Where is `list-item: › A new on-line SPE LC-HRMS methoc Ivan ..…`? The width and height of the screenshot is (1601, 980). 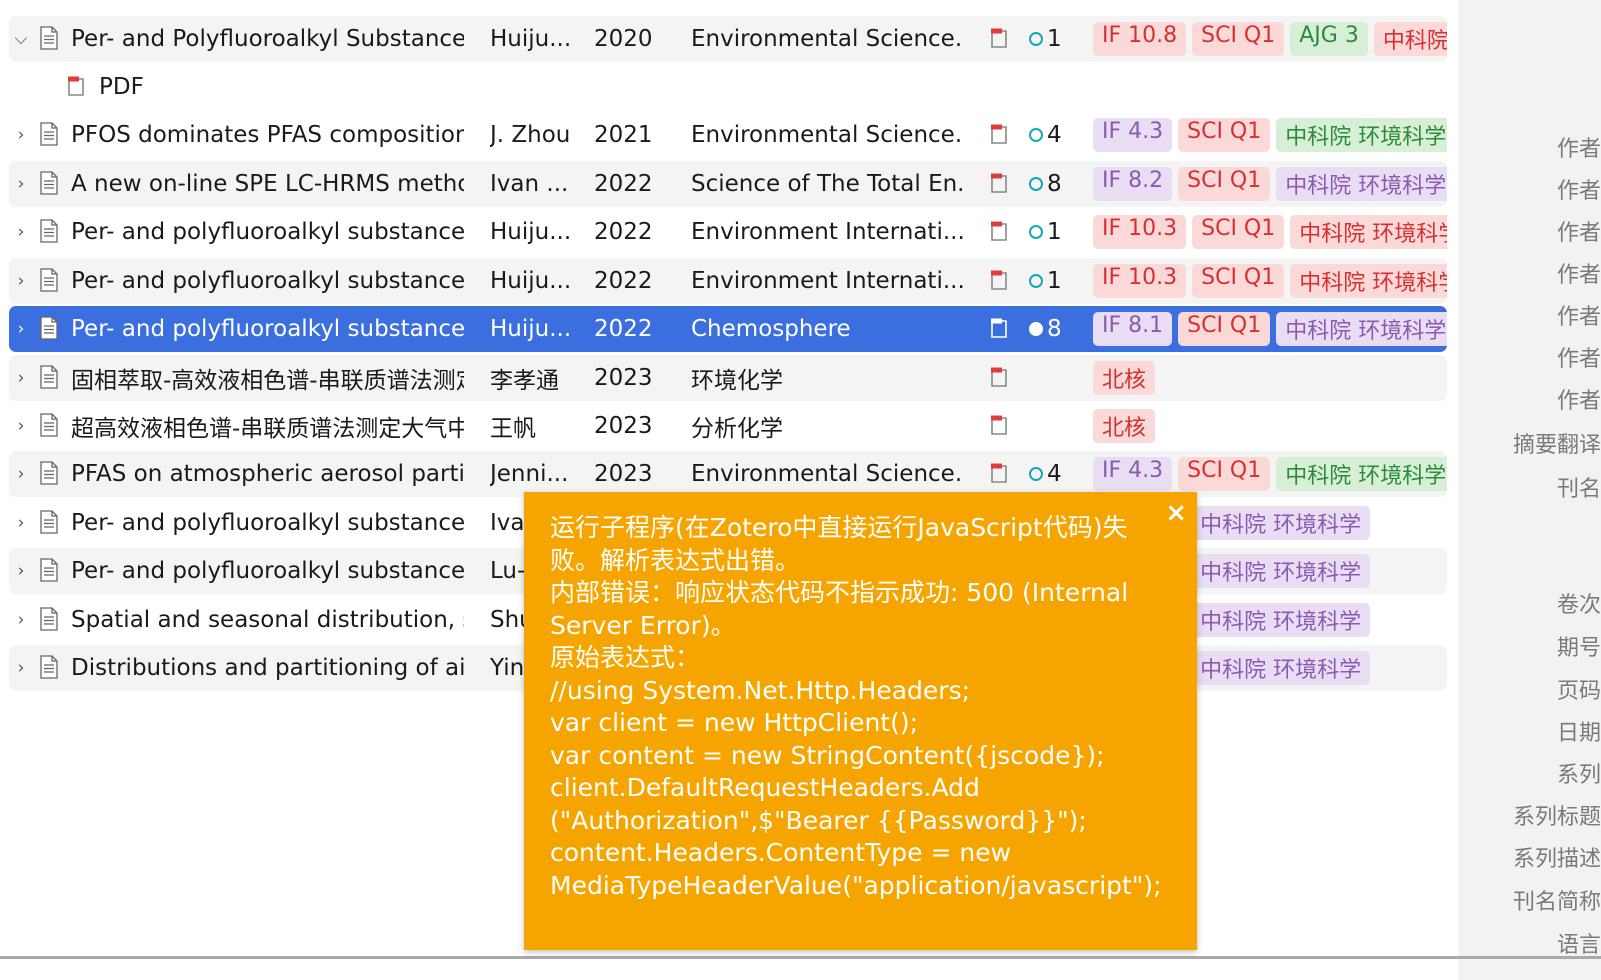 list-item: › A new on-line SPE LC-HRMS methoc Ivan ..… is located at coordinates (728, 184).